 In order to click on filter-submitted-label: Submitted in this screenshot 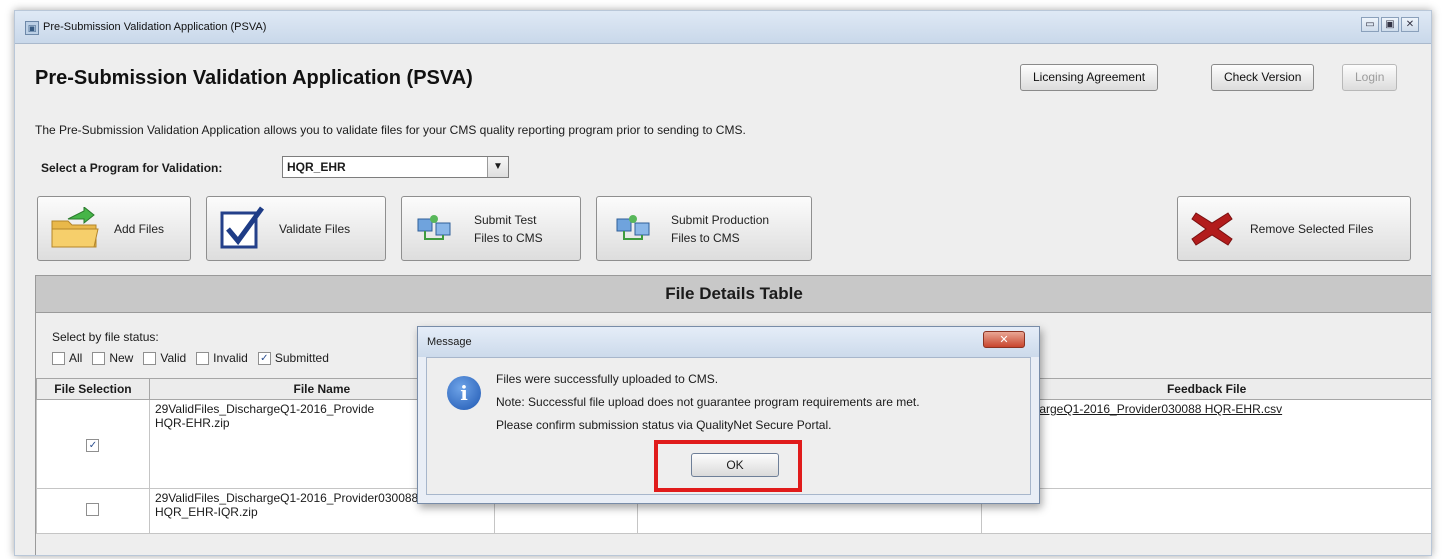, I will do `click(301, 358)`.